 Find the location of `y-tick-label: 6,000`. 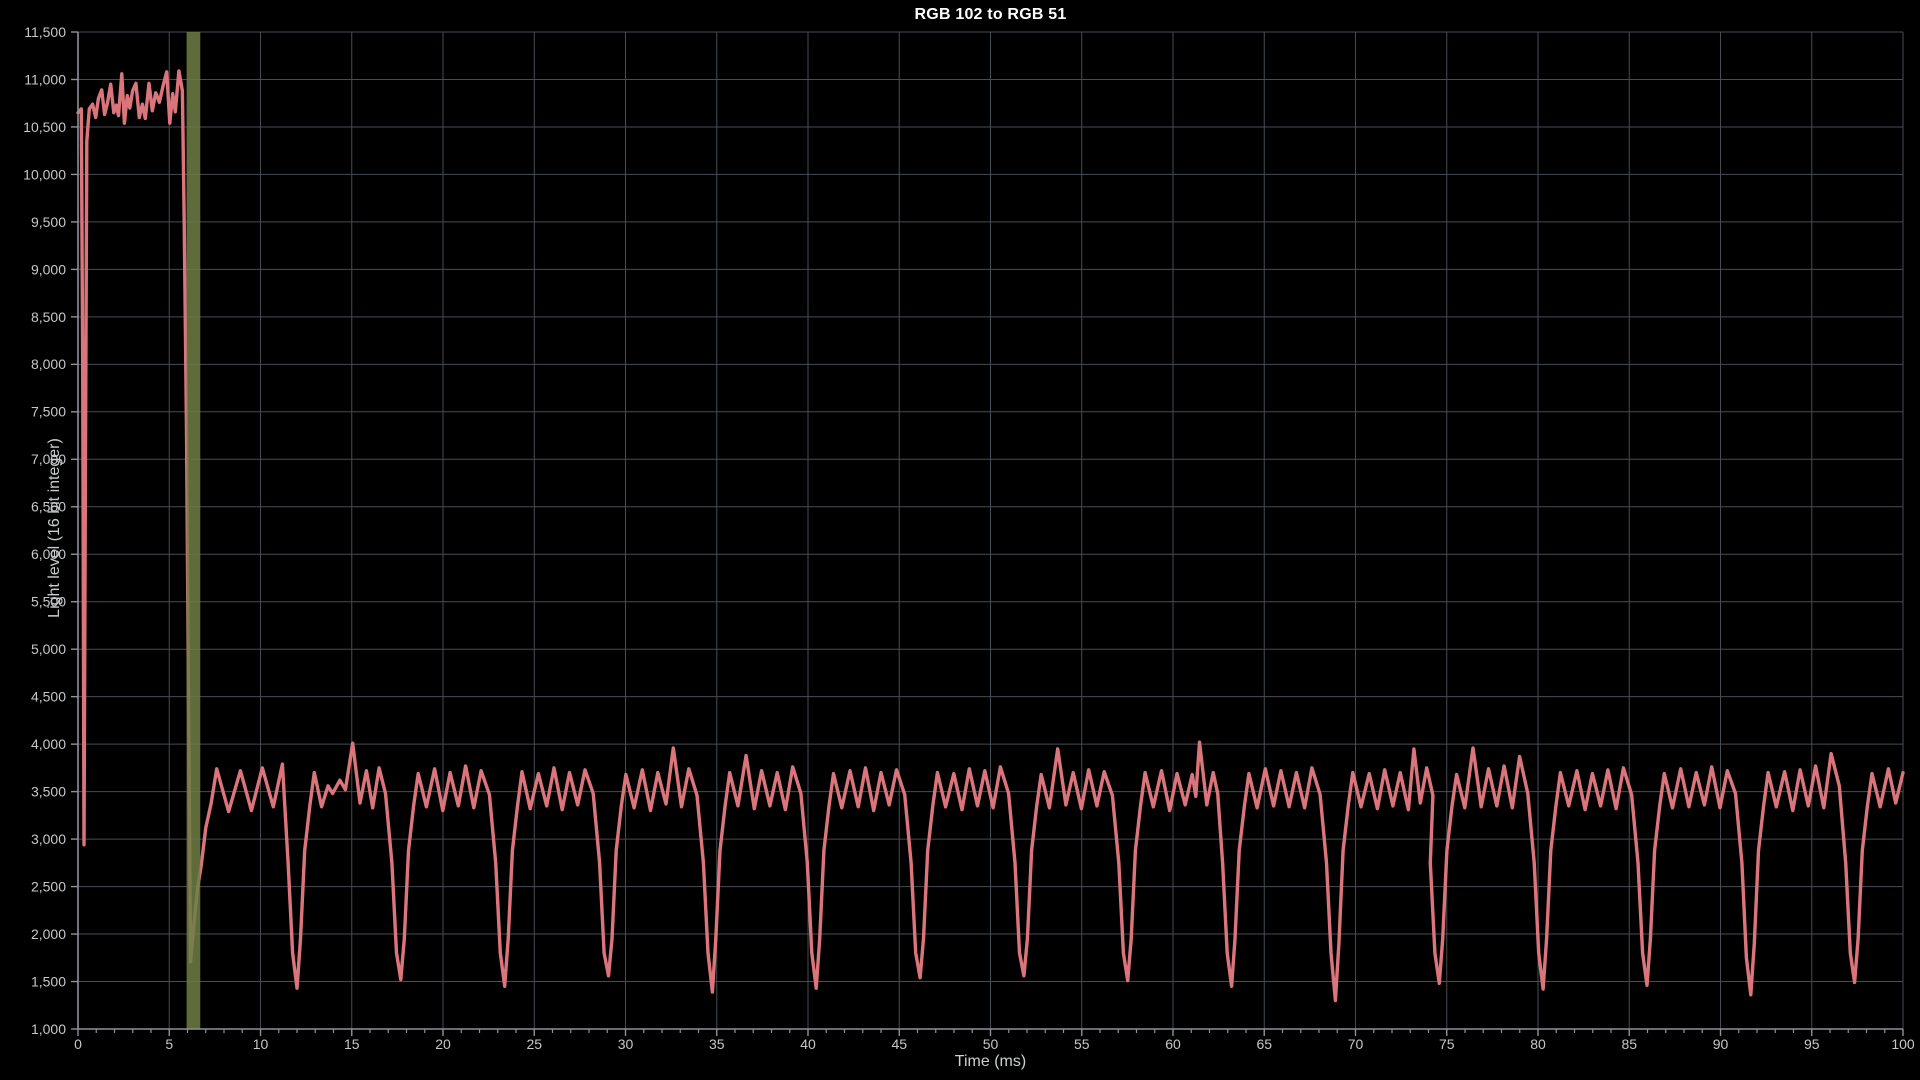

y-tick-label: 6,000 is located at coordinates (48, 554).